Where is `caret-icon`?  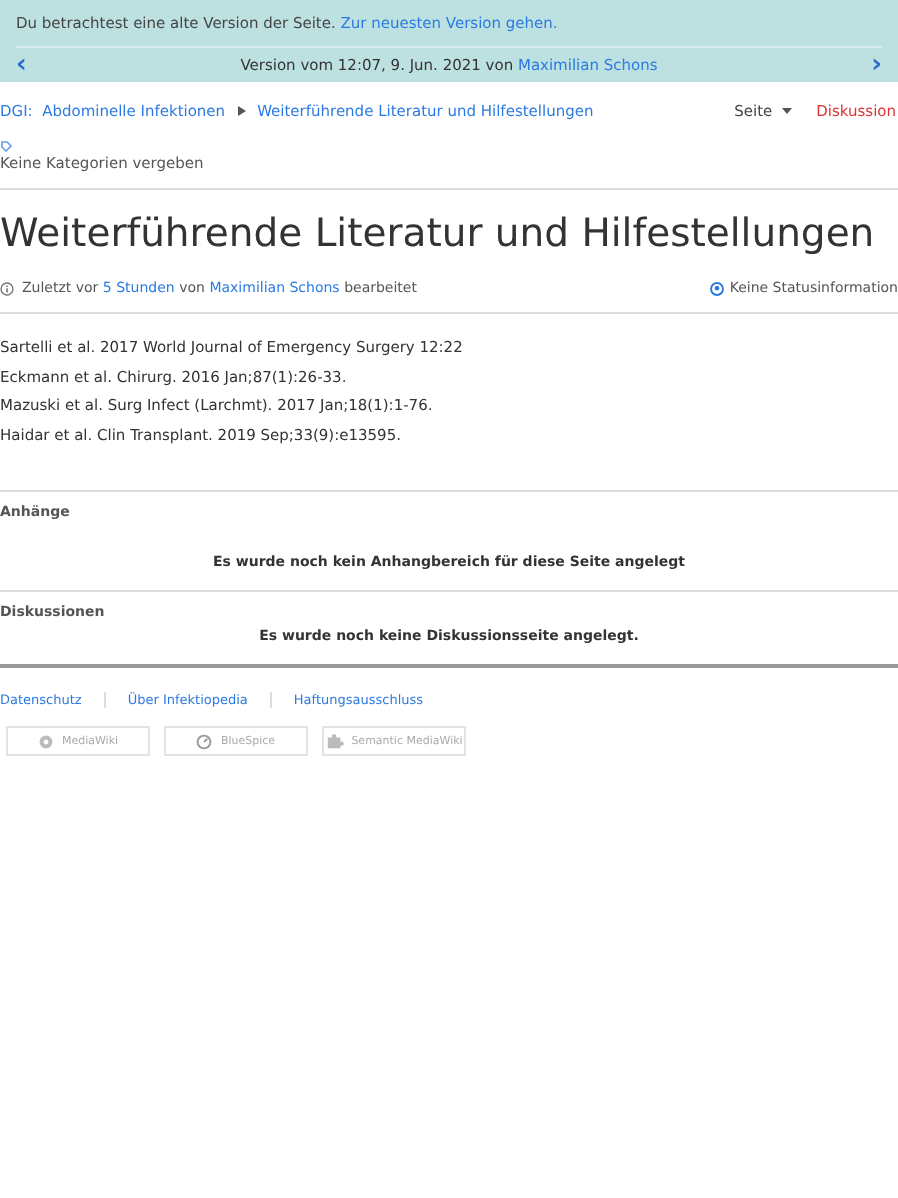
caret-icon is located at coordinates (787, 111).